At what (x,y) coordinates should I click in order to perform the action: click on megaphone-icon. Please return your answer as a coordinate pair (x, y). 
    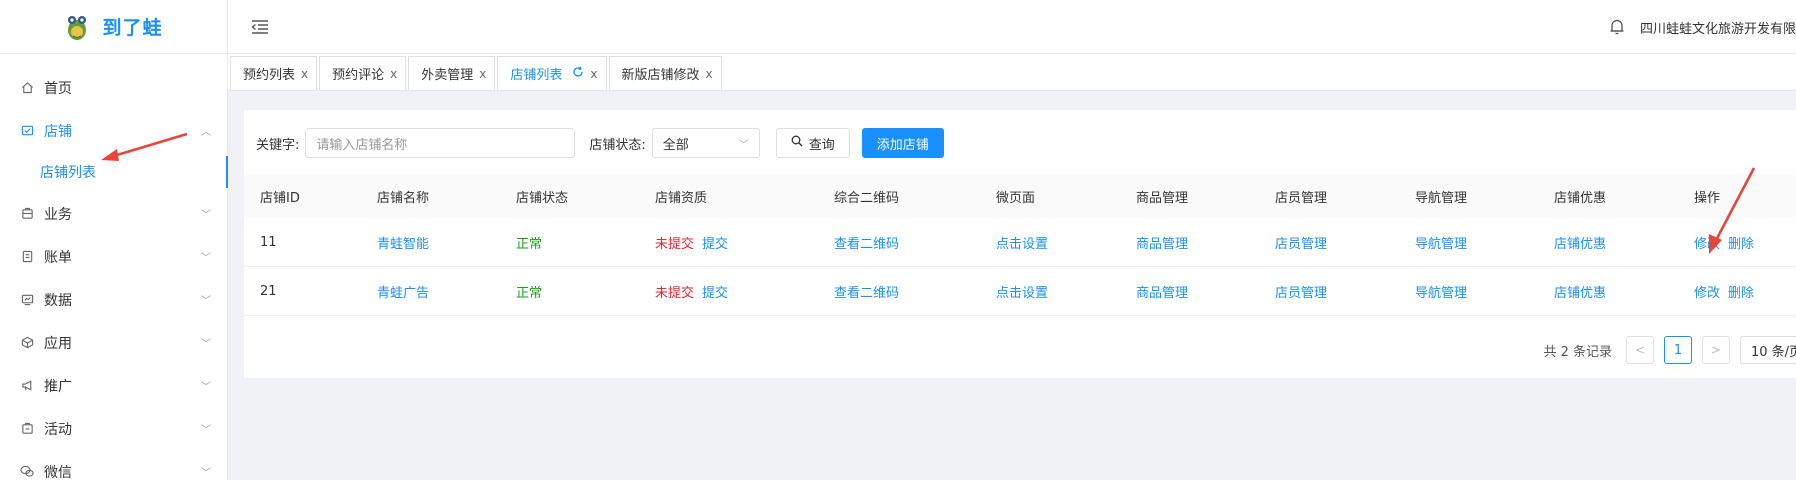
    Looking at the image, I should click on (27, 386).